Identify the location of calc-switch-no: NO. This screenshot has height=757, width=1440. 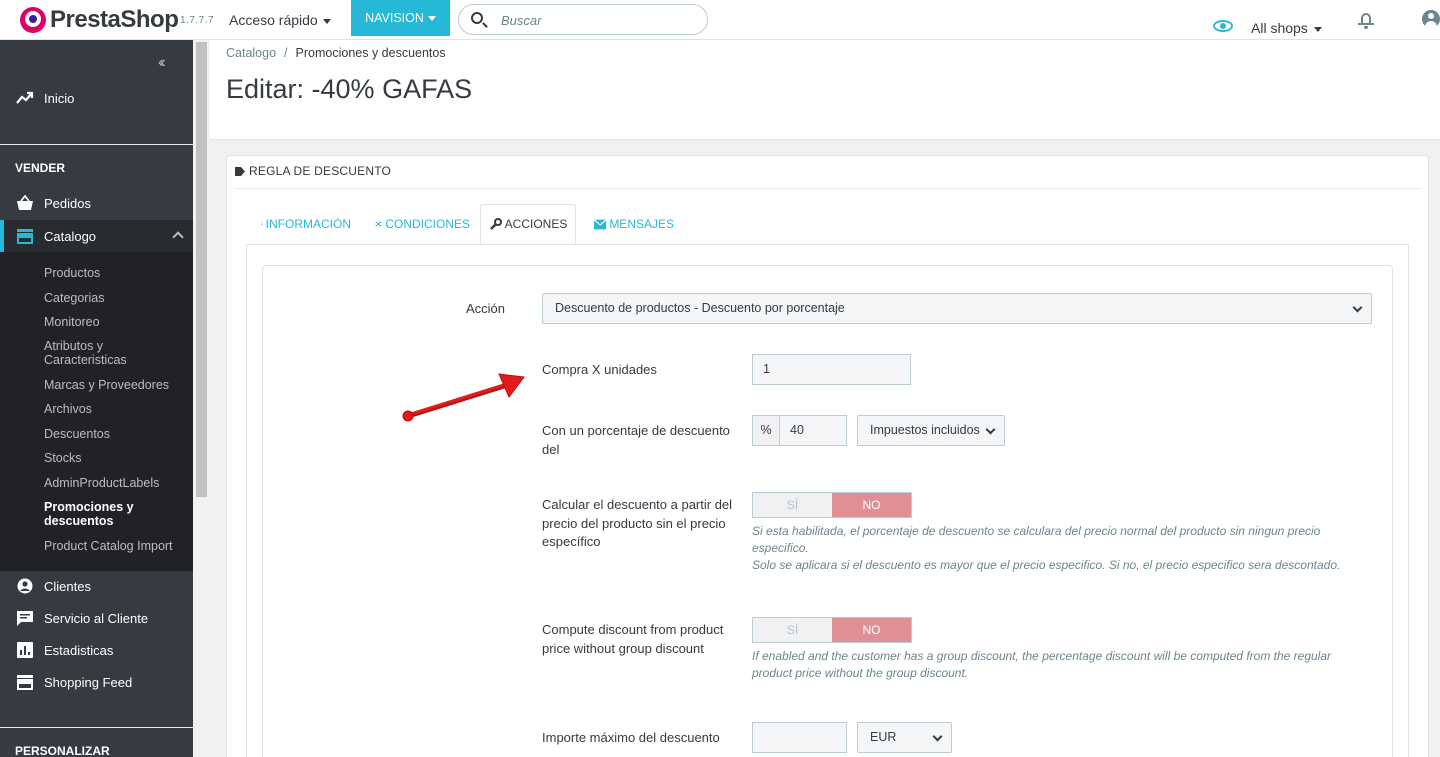
(871, 505).